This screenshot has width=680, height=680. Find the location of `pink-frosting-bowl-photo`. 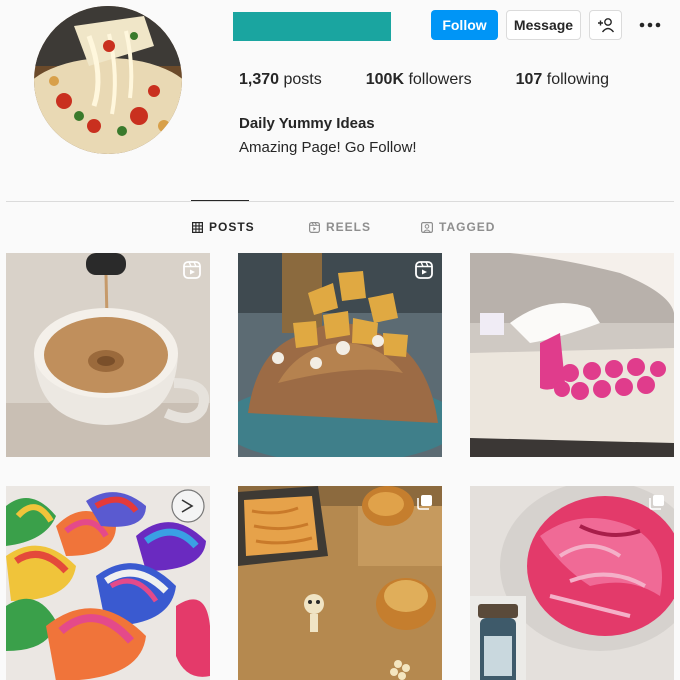

pink-frosting-bowl-photo is located at coordinates (572, 583).